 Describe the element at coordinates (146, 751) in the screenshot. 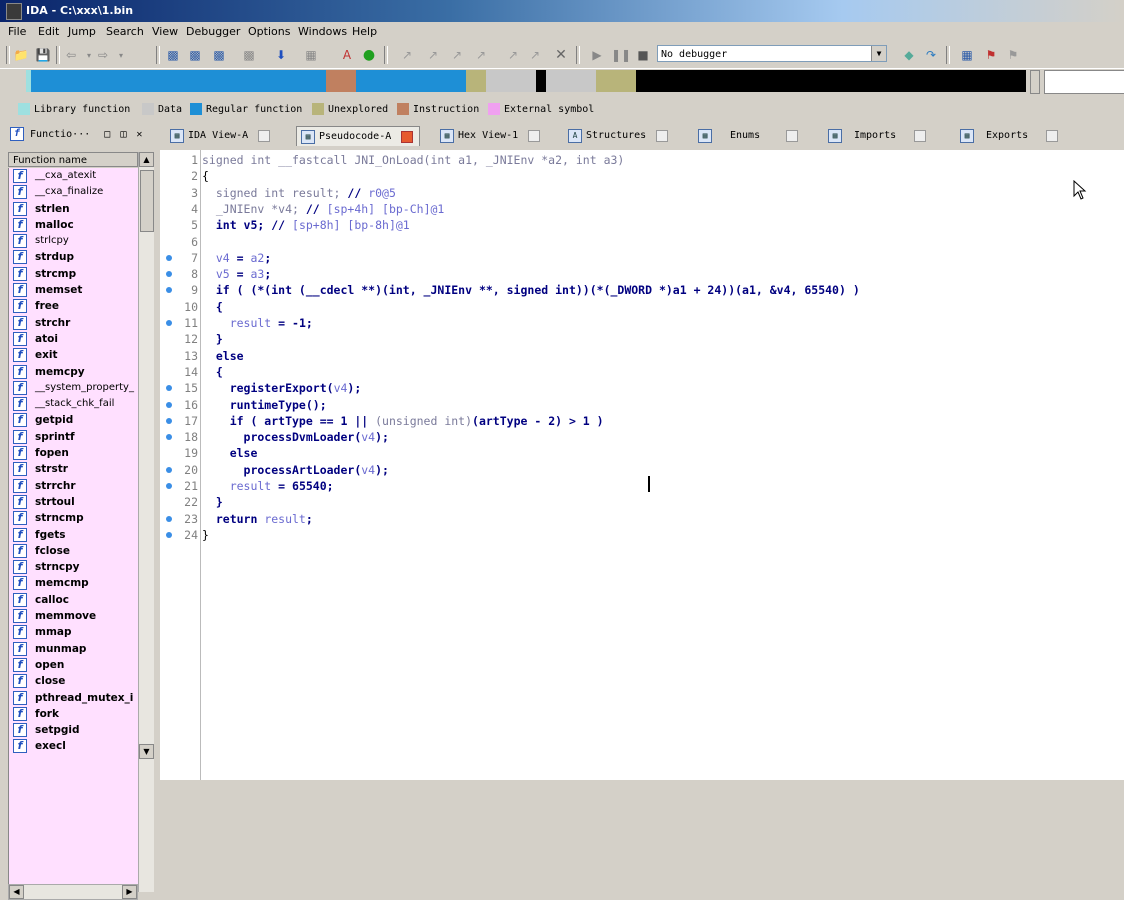

I see `scroll-down-icon: ▼` at that location.